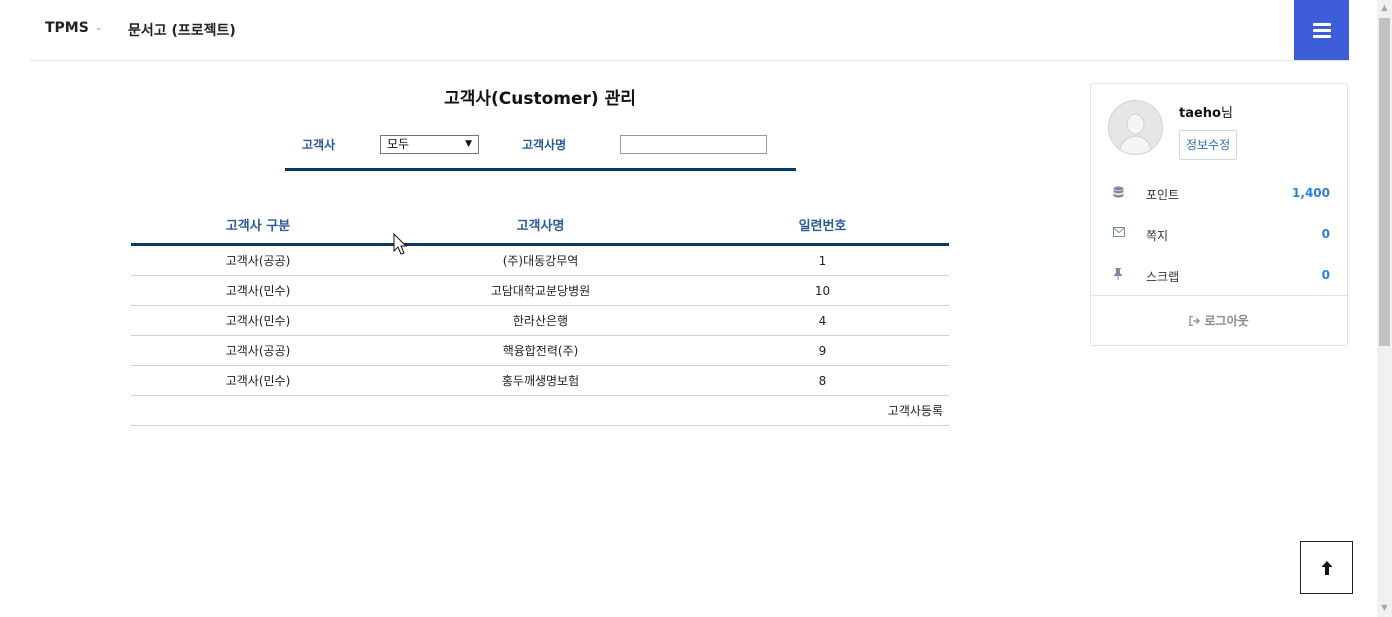 The height and width of the screenshot is (617, 1392). What do you see at coordinates (1118, 194) in the screenshot?
I see `database-icon` at bounding box center [1118, 194].